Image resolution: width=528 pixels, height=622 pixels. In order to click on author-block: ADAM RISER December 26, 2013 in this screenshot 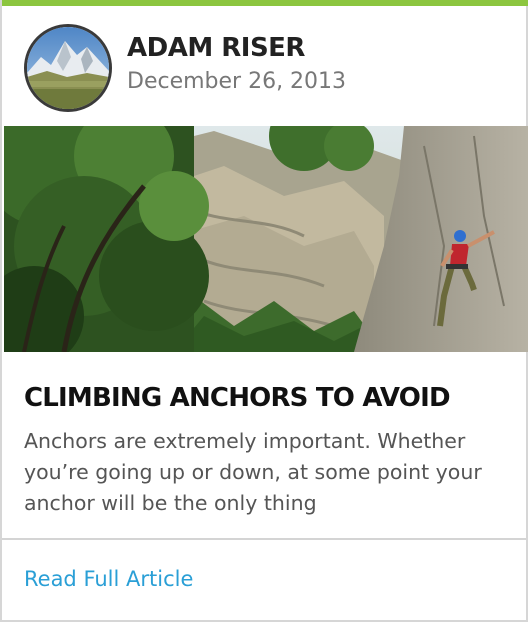, I will do `click(185, 68)`.